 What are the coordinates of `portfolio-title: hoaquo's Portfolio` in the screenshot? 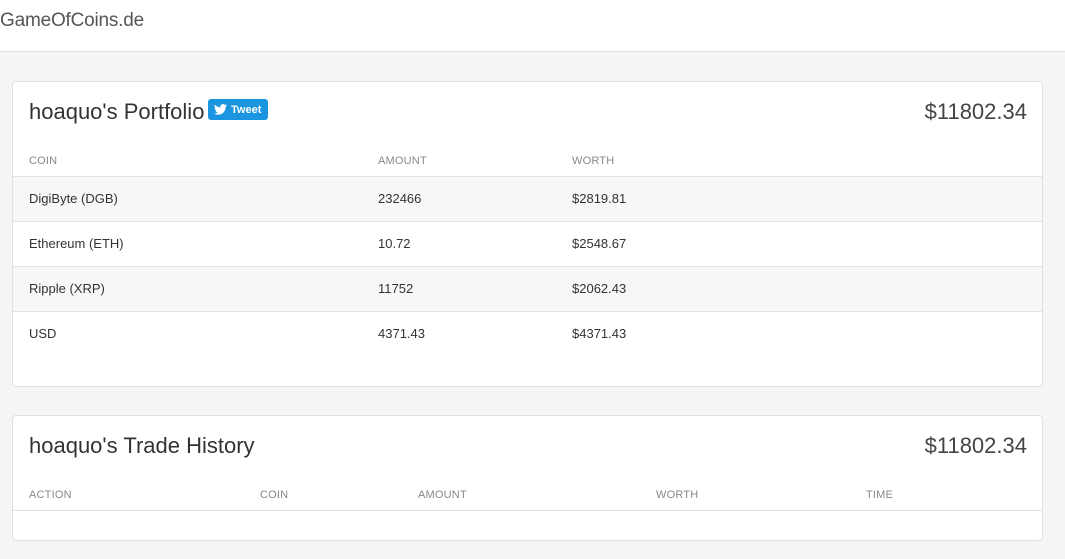 It's located at (117, 111).